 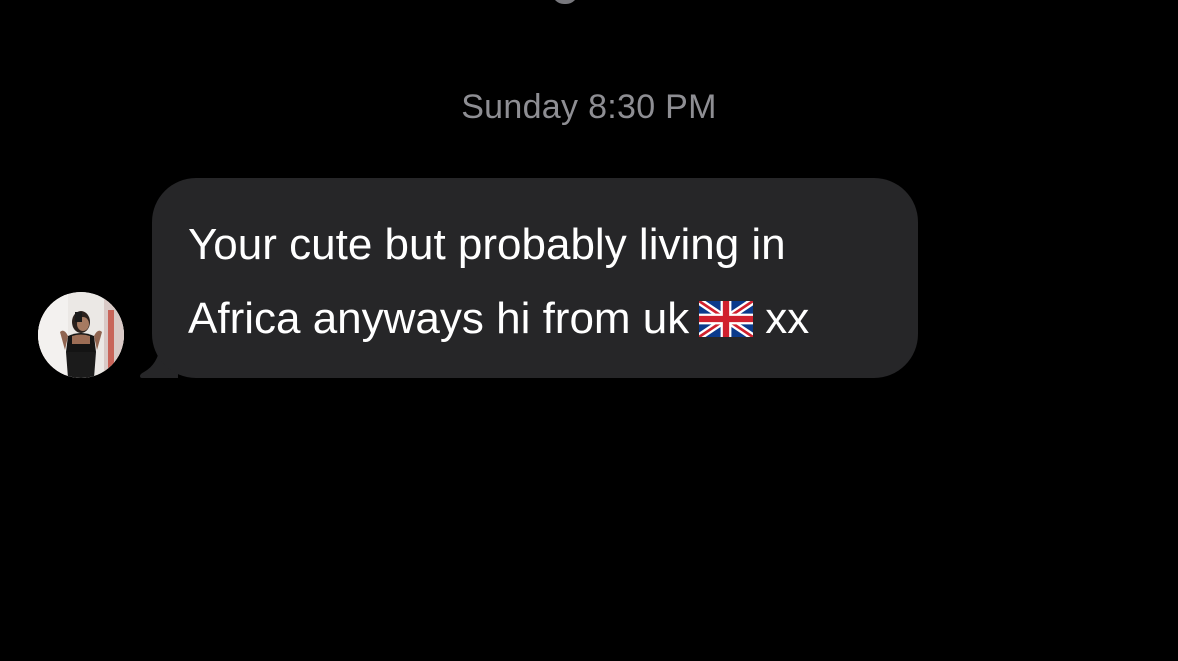 I want to click on avatar, so click(x=81, y=335).